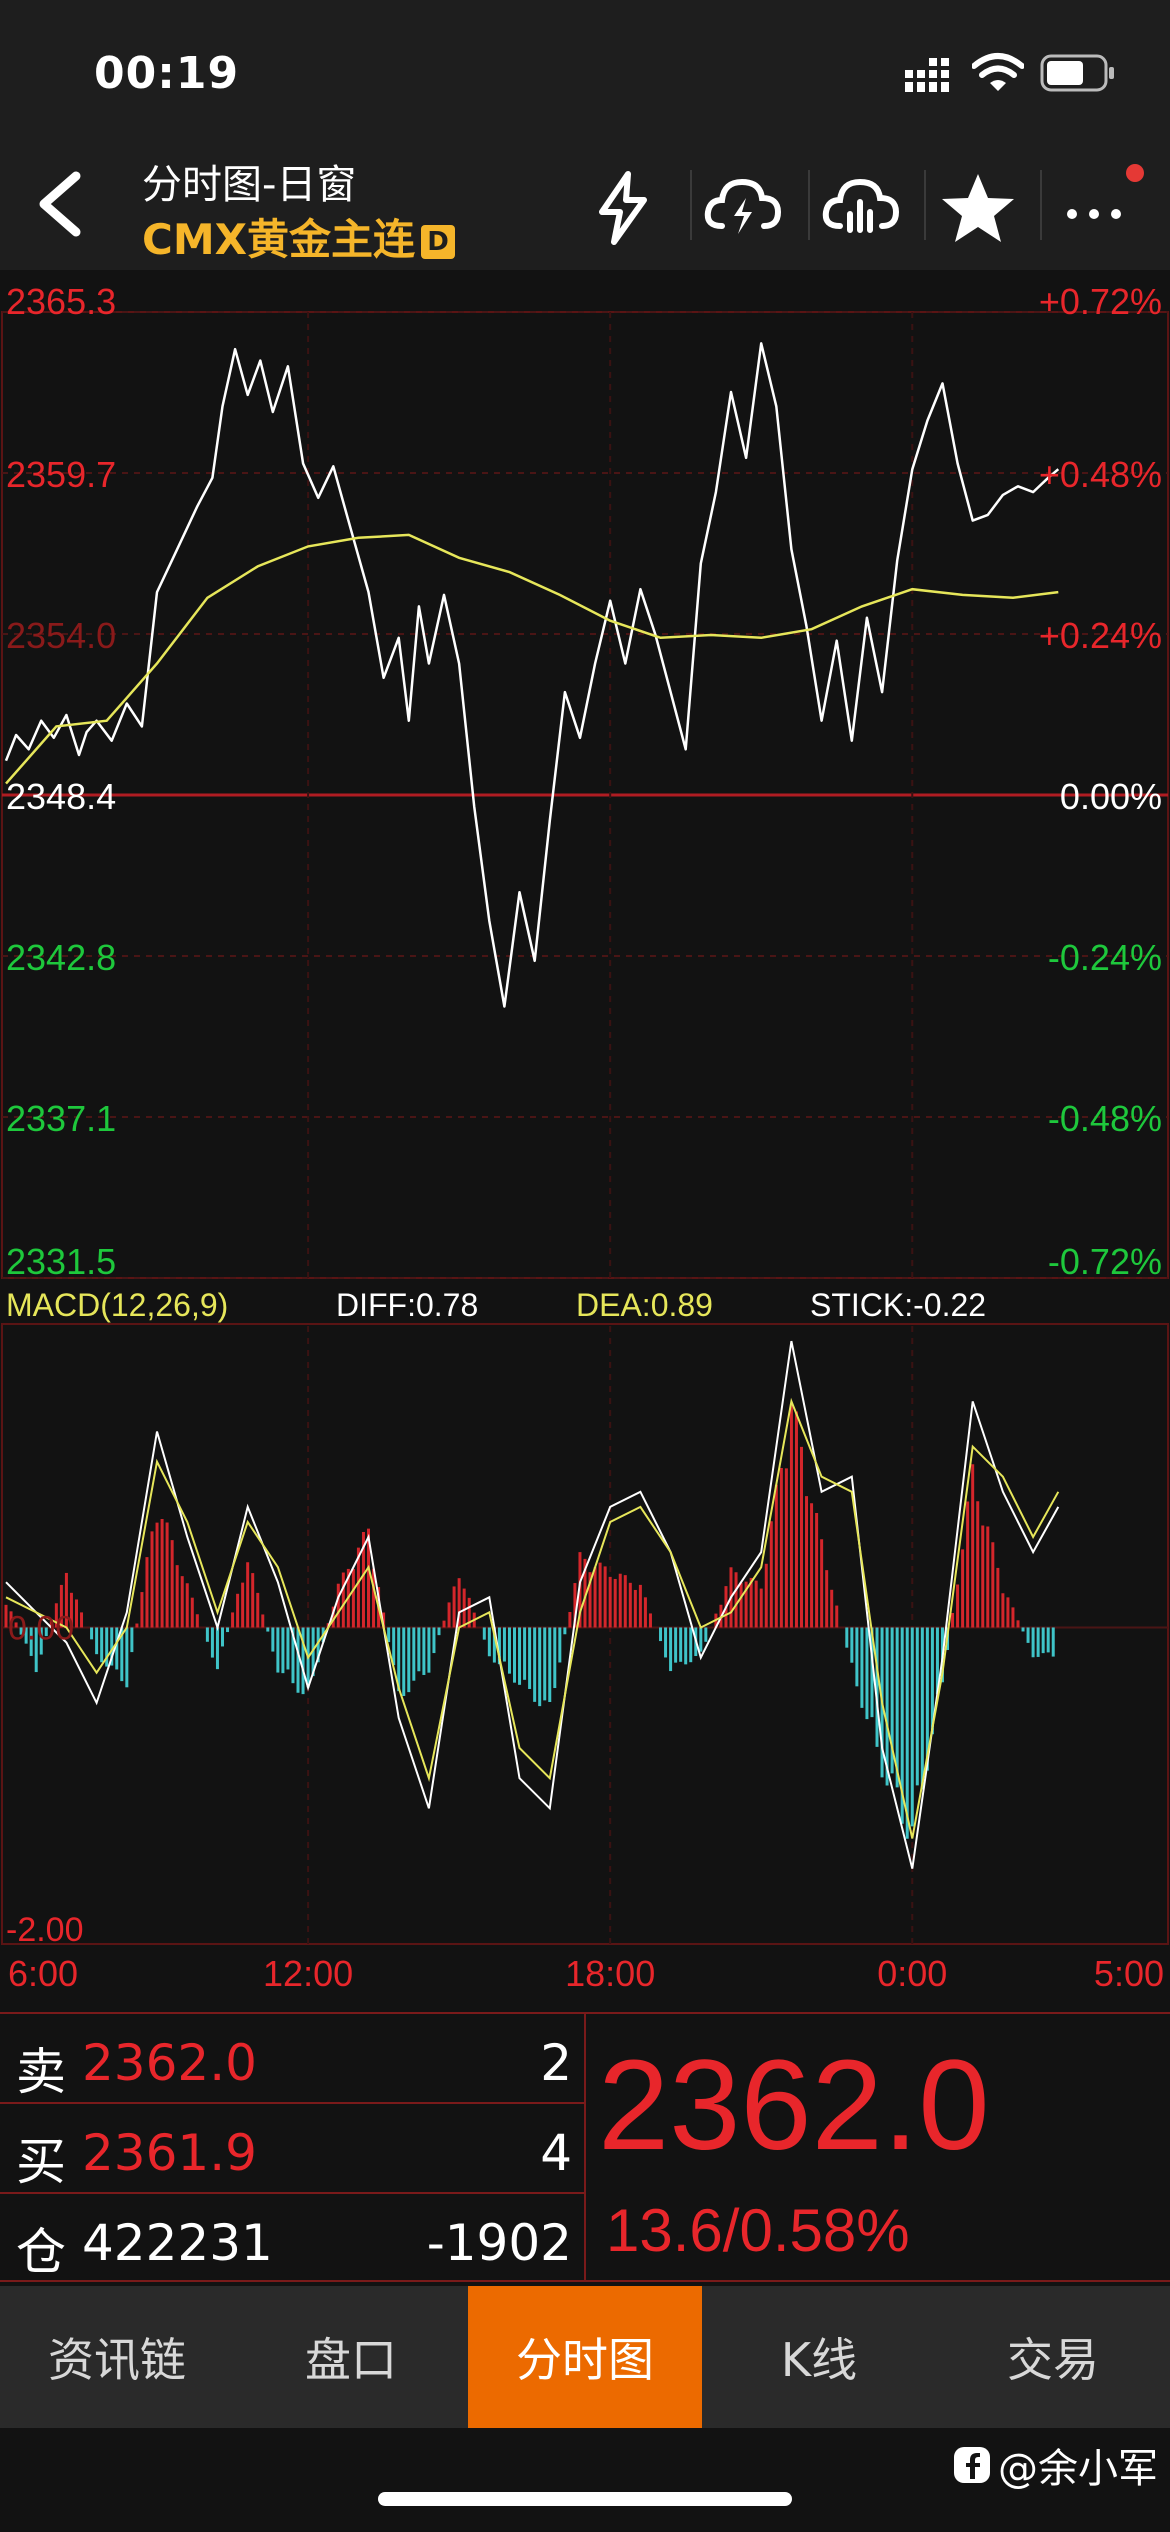 This screenshot has height=2532, width=1170. I want to click on cloud-lightning-icon, so click(742, 208).